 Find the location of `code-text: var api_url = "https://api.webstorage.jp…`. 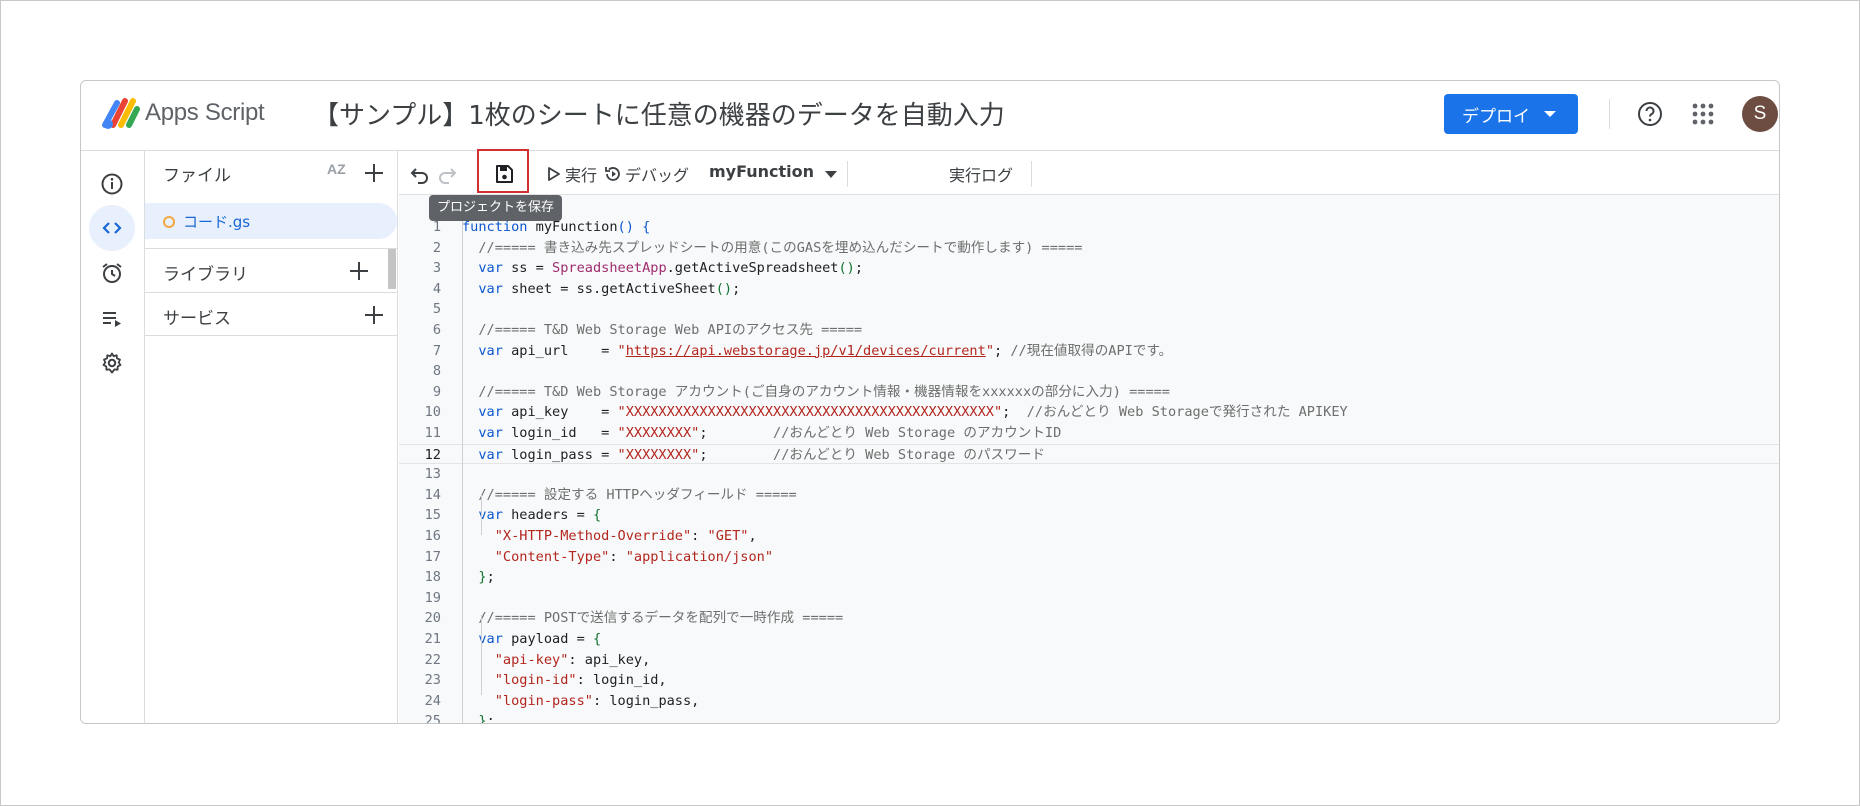

code-text: var api_url = "https://api.webstorage.jp… is located at coordinates (817, 351).